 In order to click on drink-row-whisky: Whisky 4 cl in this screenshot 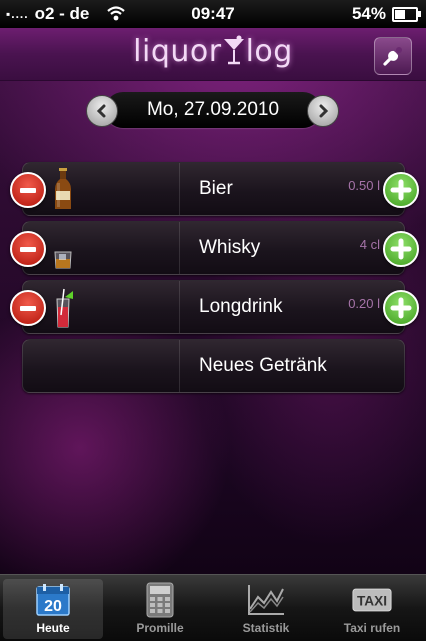, I will do `click(213, 248)`.